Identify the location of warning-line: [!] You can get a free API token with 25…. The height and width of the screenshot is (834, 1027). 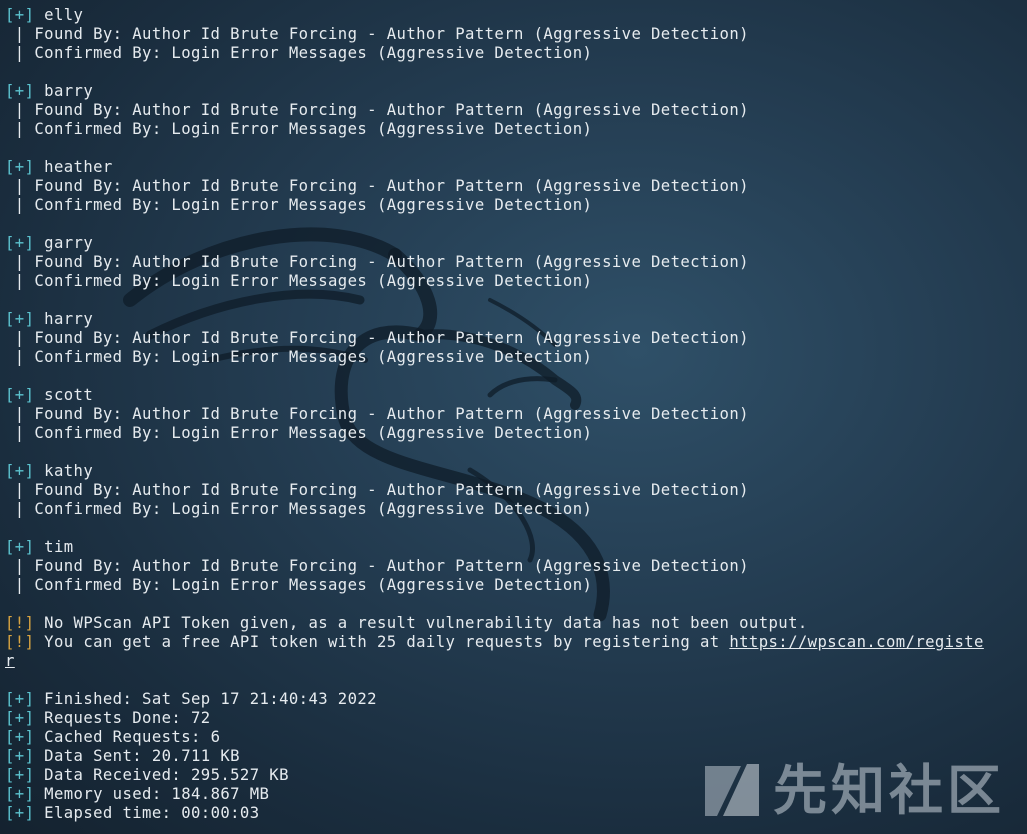
(513, 642).